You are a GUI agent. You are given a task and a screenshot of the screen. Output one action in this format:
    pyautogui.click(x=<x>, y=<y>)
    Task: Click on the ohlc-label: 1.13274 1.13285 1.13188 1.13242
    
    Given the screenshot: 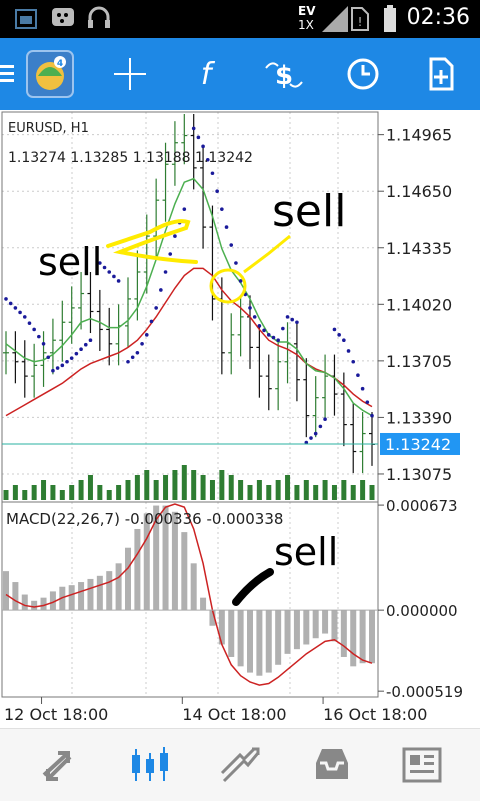 What is the action you would take?
    pyautogui.click(x=130, y=158)
    